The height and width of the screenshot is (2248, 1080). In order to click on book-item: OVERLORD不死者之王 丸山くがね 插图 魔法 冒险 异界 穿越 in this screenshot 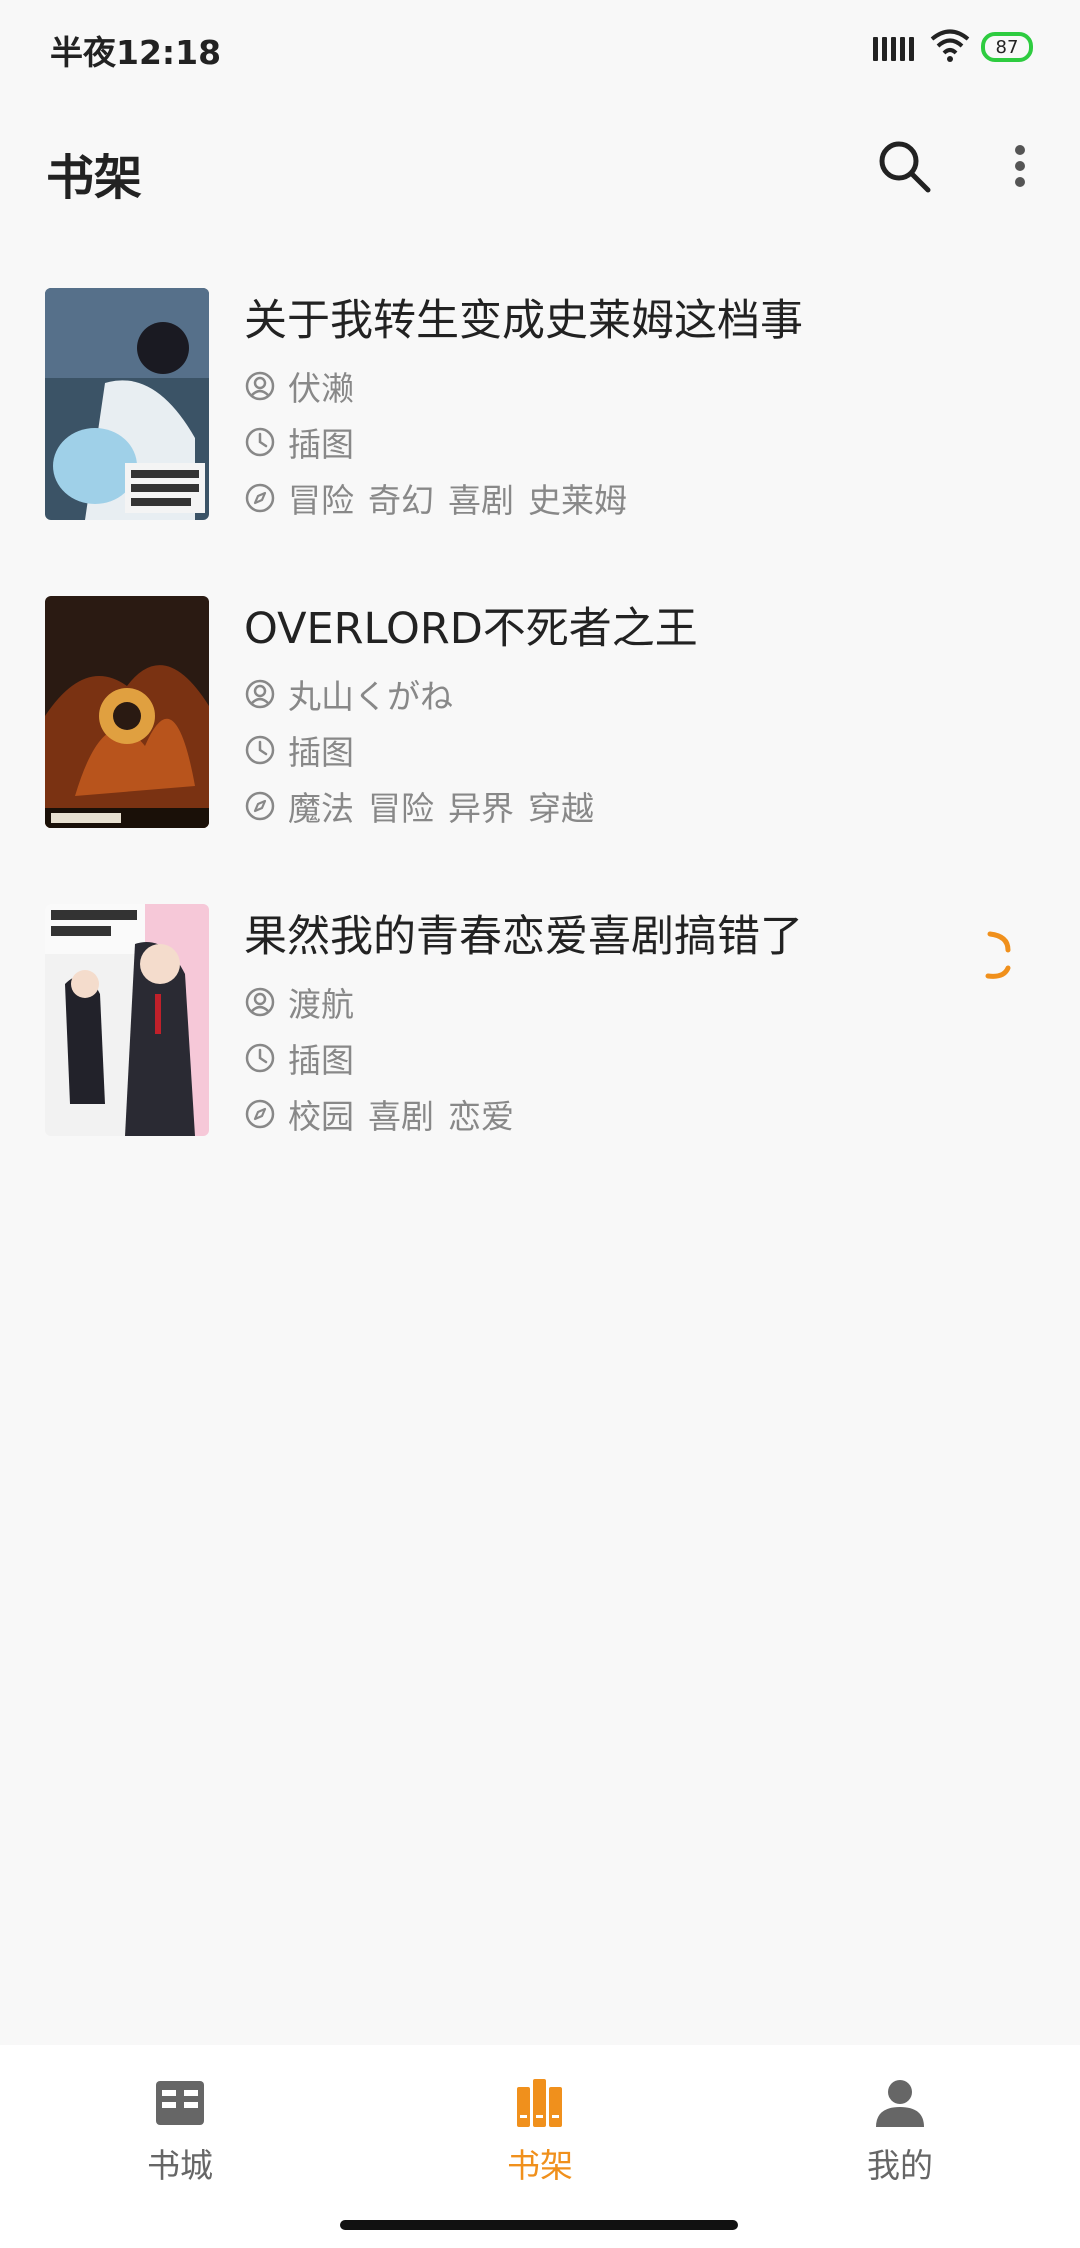, I will do `click(540, 732)`.